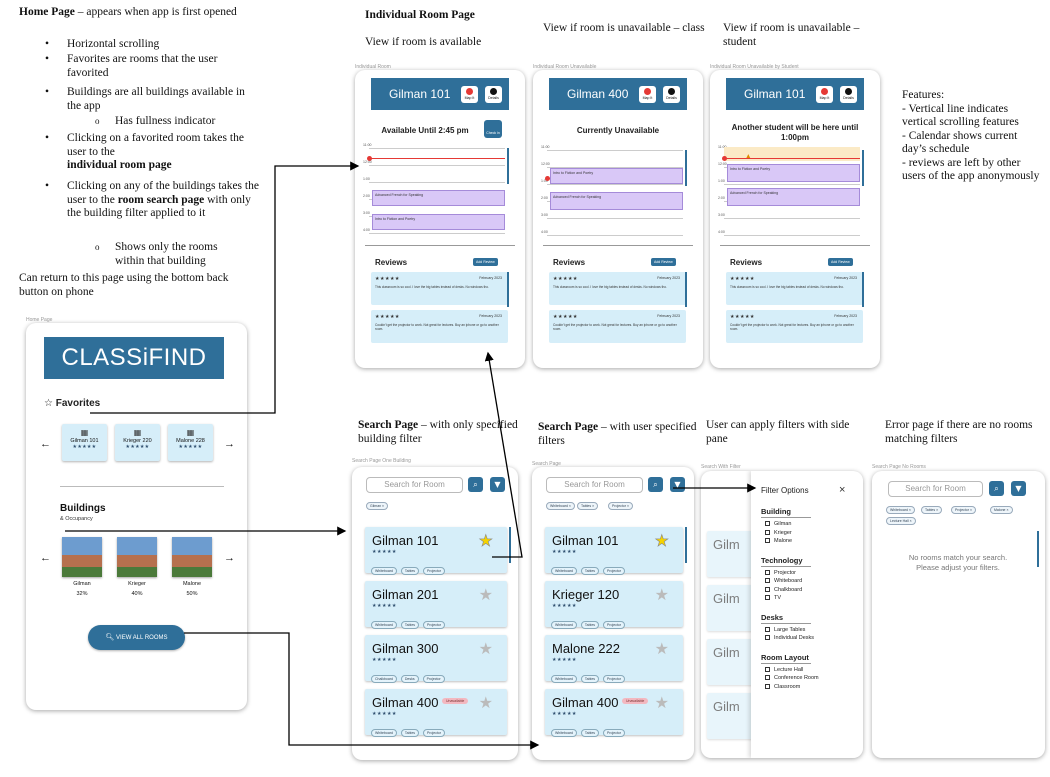 This screenshot has height=777, width=1050. Describe the element at coordinates (503, 454) in the screenshot. I see `arrow-room-to-detail` at that location.